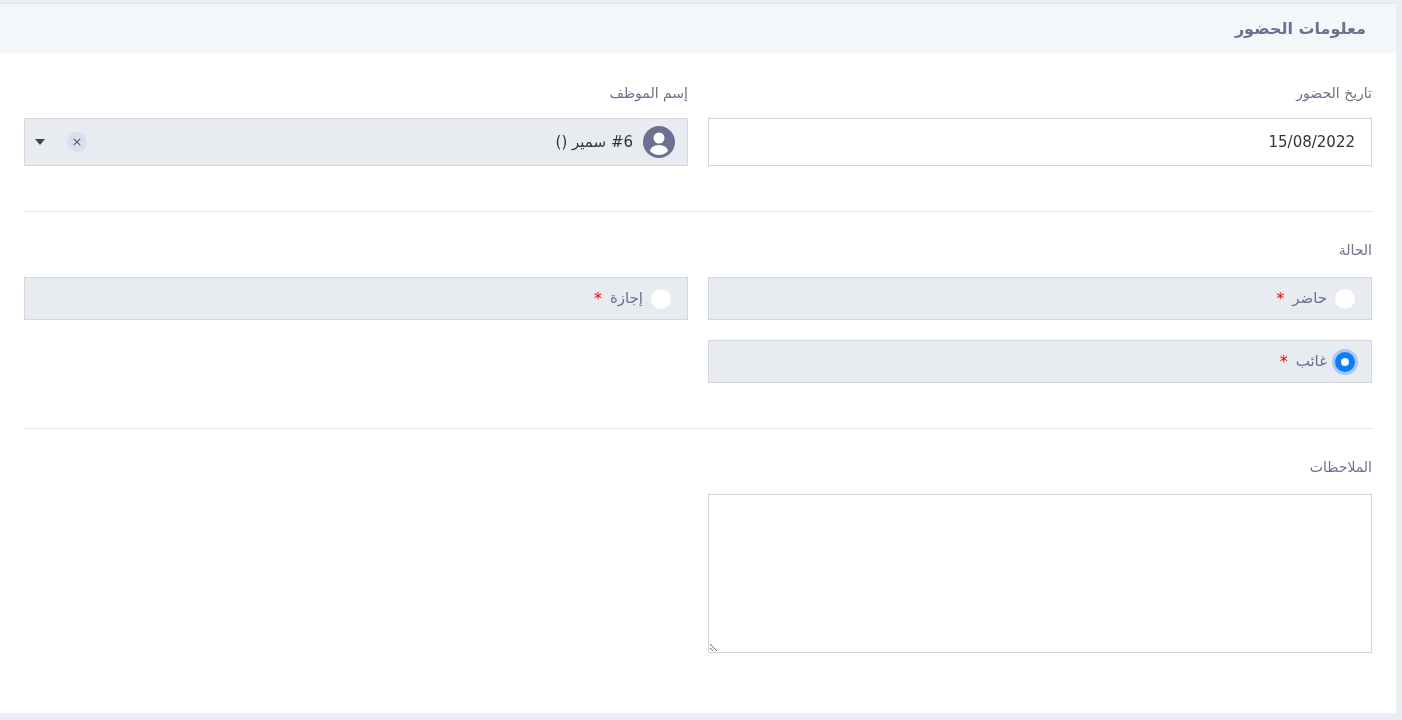 The width and height of the screenshot is (1402, 720). What do you see at coordinates (593, 142) in the screenshot?
I see `employee-name: #6 سمير ()` at bounding box center [593, 142].